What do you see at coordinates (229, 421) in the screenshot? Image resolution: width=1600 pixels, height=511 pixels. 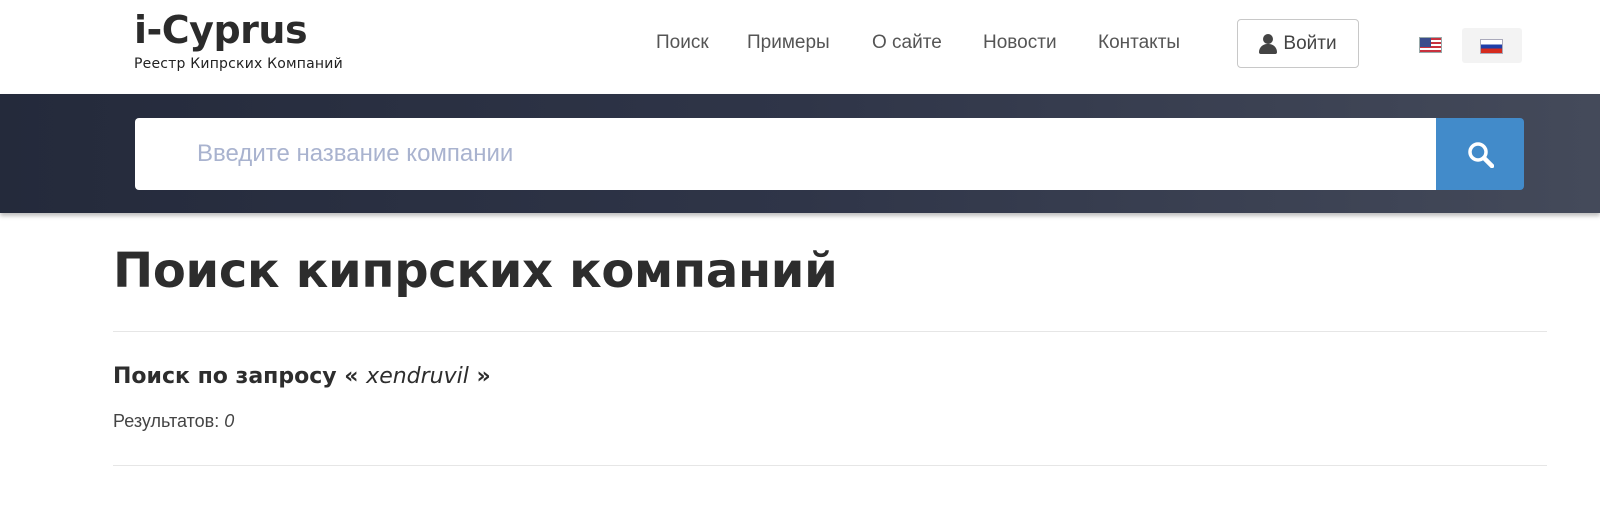 I see `results-count: 0` at bounding box center [229, 421].